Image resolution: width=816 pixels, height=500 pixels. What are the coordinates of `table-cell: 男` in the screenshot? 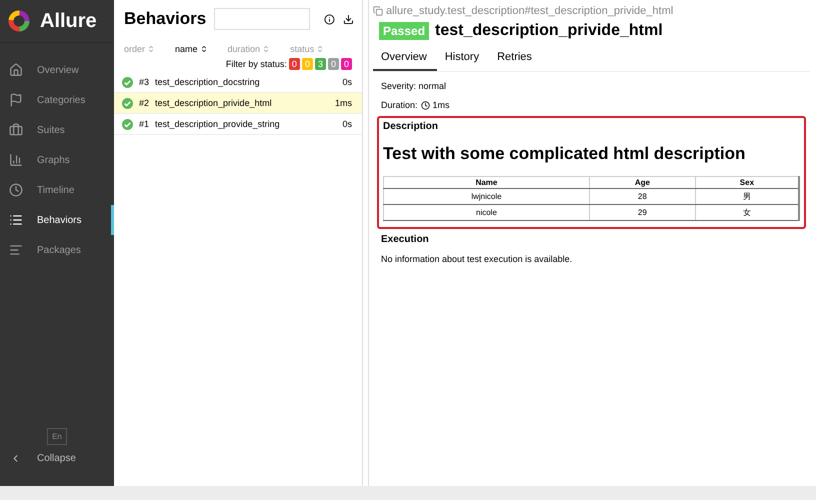 It's located at (747, 196).